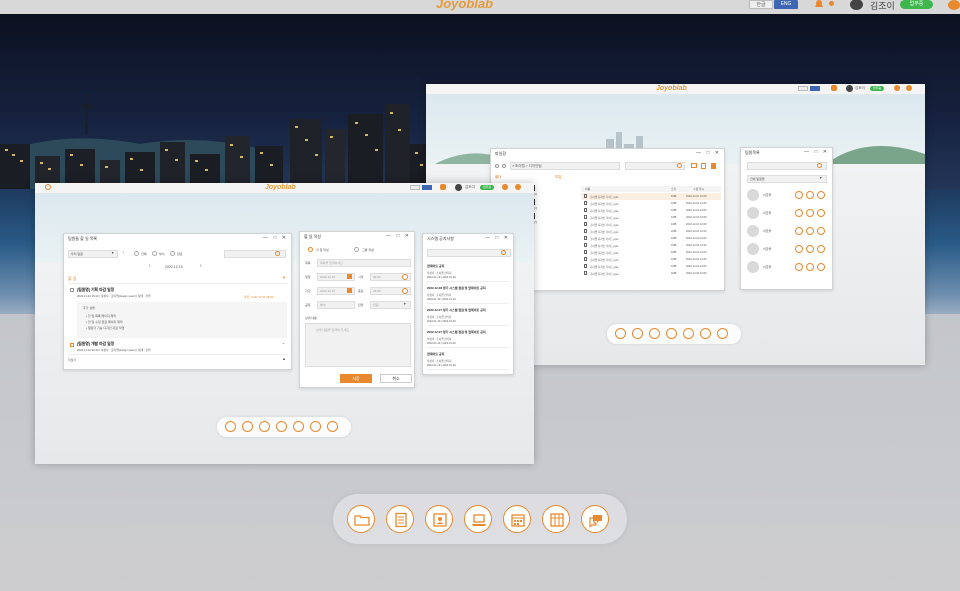  Describe the element at coordinates (556, 519) in the screenshot. I see `table-icon` at that location.